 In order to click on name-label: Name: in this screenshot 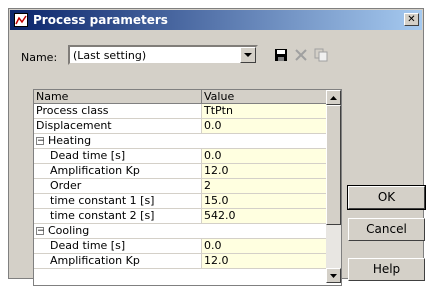, I will do `click(39, 57)`.